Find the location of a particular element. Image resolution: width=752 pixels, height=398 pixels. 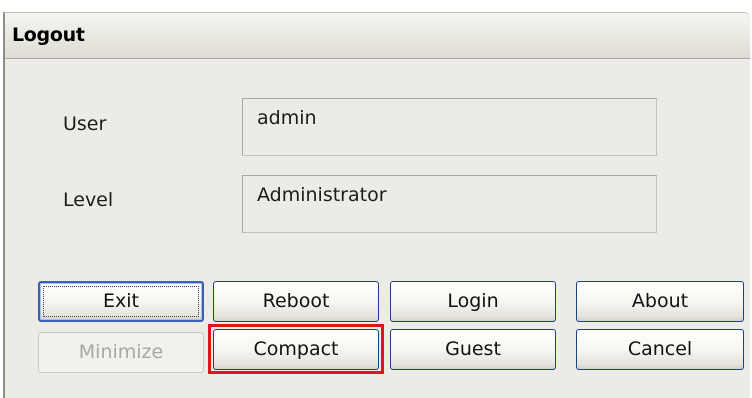

guest-button-label: Guest is located at coordinates (473, 349).